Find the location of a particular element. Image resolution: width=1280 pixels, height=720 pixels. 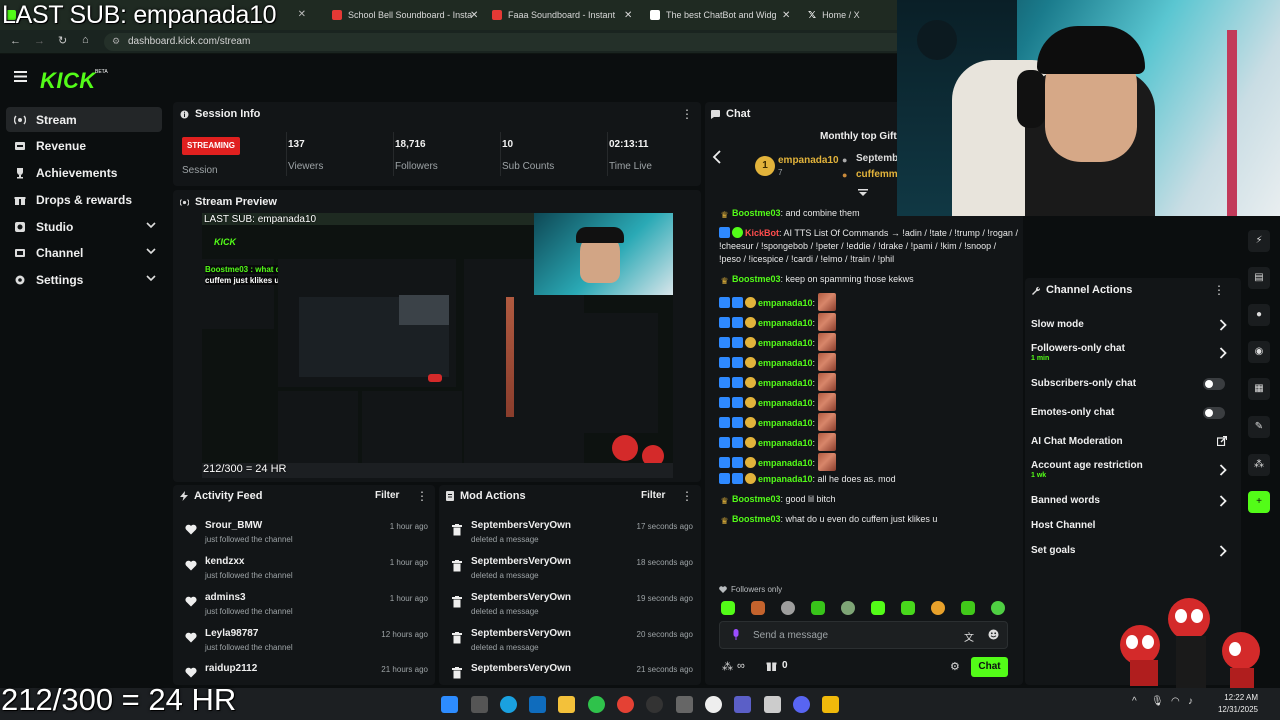

activity-menu-icon: ⋮ is located at coordinates (422, 496).